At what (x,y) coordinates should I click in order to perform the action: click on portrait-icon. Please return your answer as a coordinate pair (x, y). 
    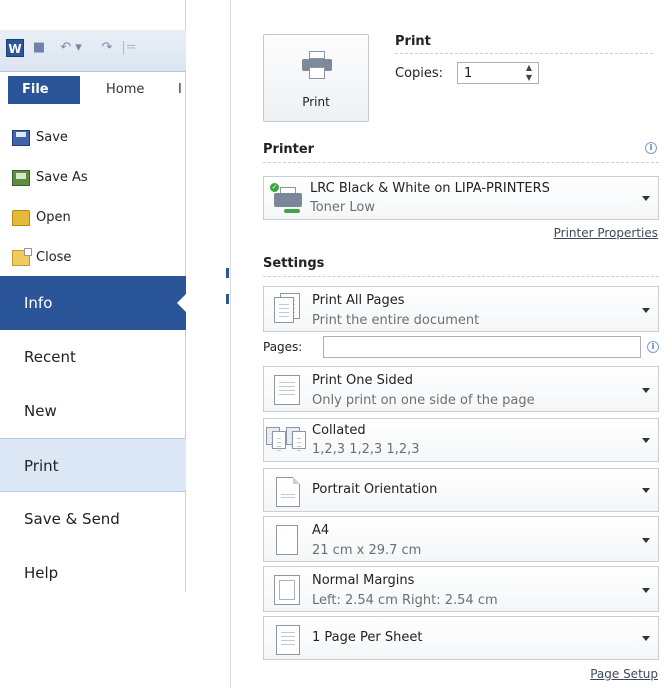
    Looking at the image, I should click on (287, 492).